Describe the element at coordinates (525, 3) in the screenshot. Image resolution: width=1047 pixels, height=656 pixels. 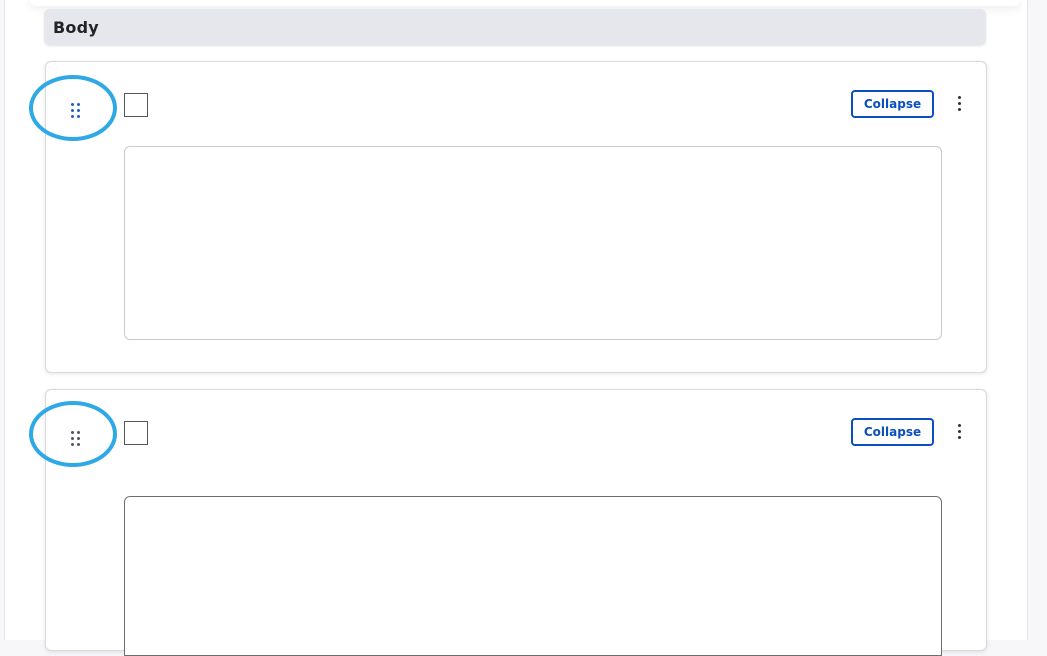
I see `sticky-toolbar-edge` at that location.